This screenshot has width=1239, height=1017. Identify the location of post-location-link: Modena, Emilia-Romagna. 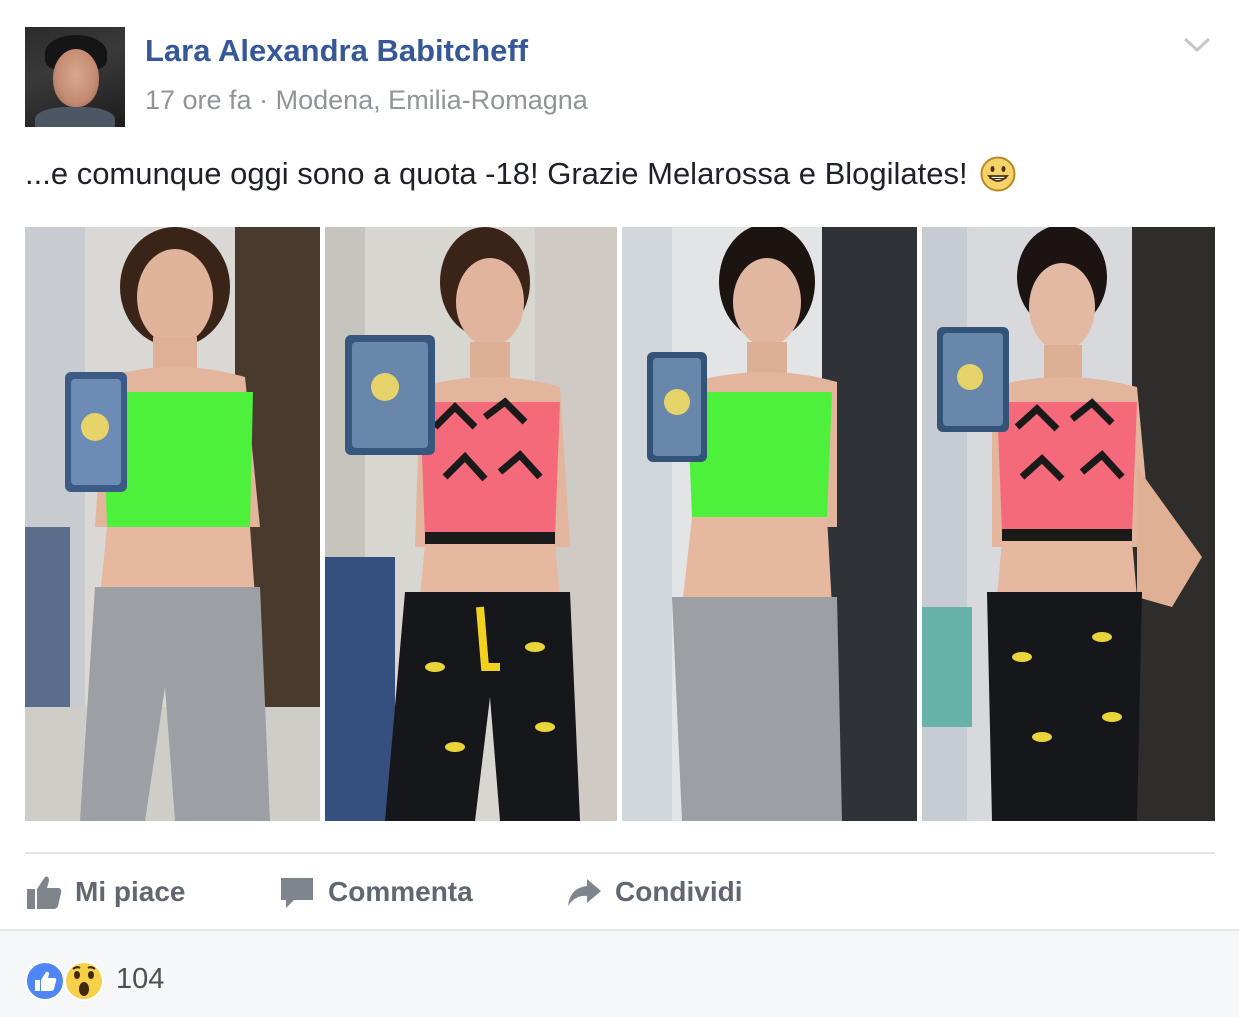
(432, 100).